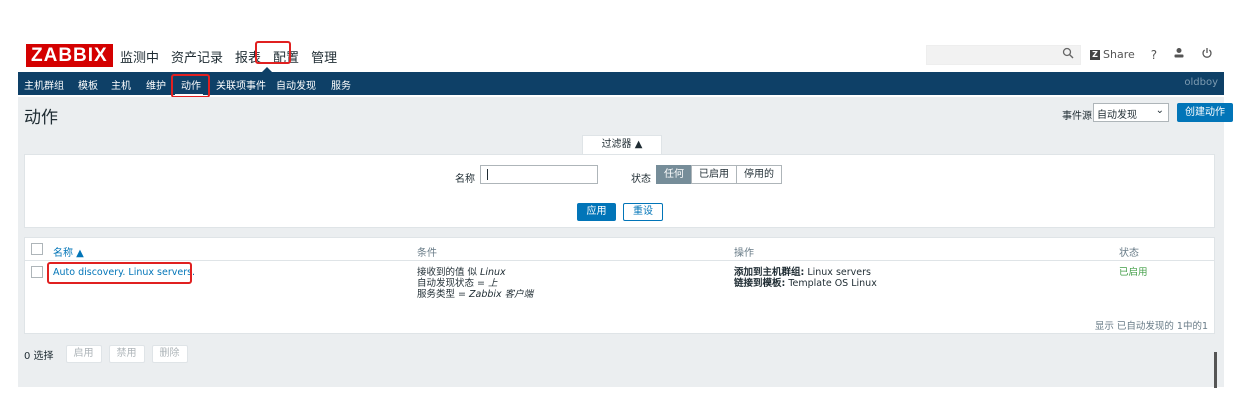 The width and height of the screenshot is (1242, 411). I want to click on subnav-actions: 动作, so click(191, 84).